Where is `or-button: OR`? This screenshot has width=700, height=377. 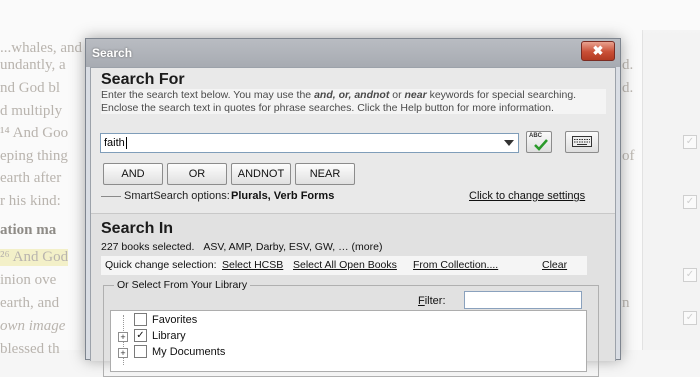 or-button: OR is located at coordinates (197, 174).